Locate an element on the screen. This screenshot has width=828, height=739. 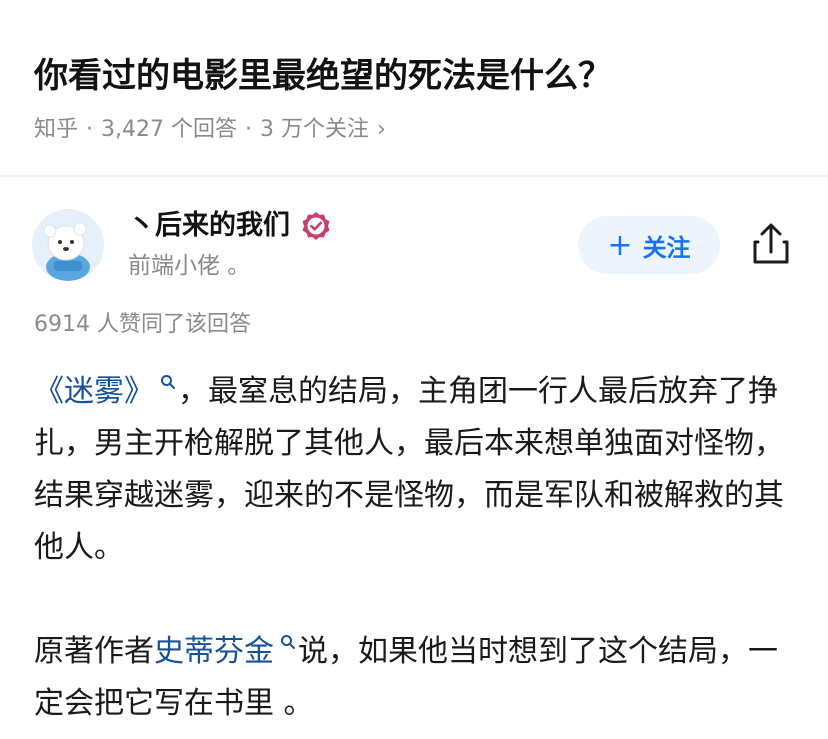
share-icon is located at coordinates (771, 244).